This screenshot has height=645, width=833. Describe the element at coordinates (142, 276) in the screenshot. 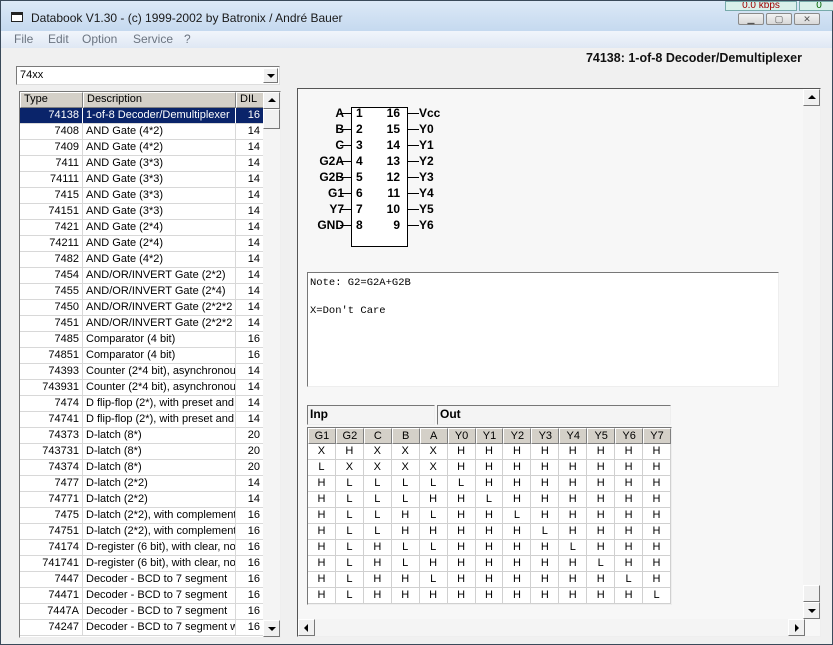

I see `list-item: 7454 AND/OR/INVERT Gate (2*2) 14` at that location.